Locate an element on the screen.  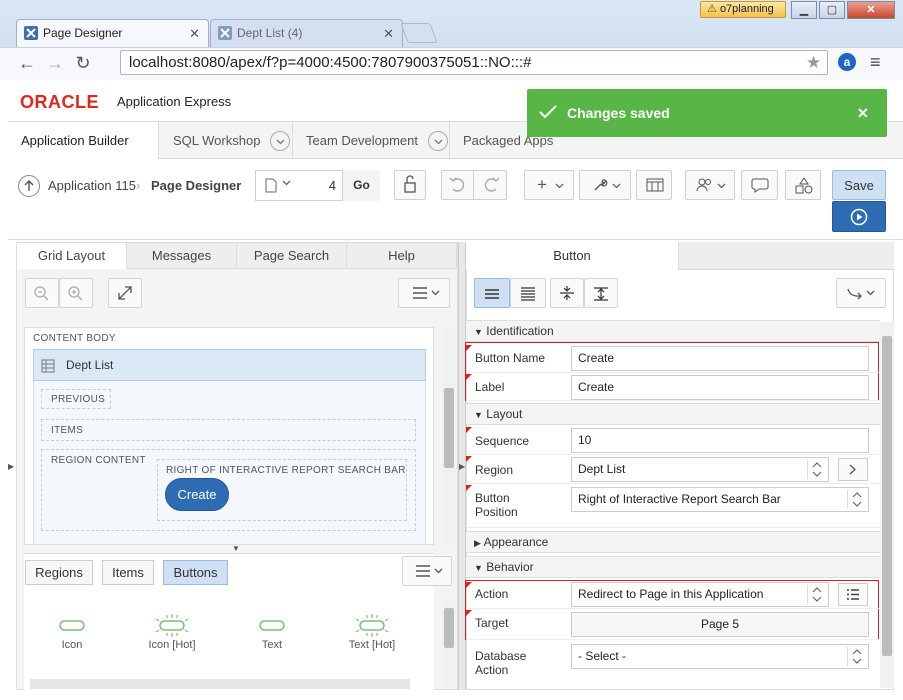
maximize-button: ▢ is located at coordinates (832, 10).